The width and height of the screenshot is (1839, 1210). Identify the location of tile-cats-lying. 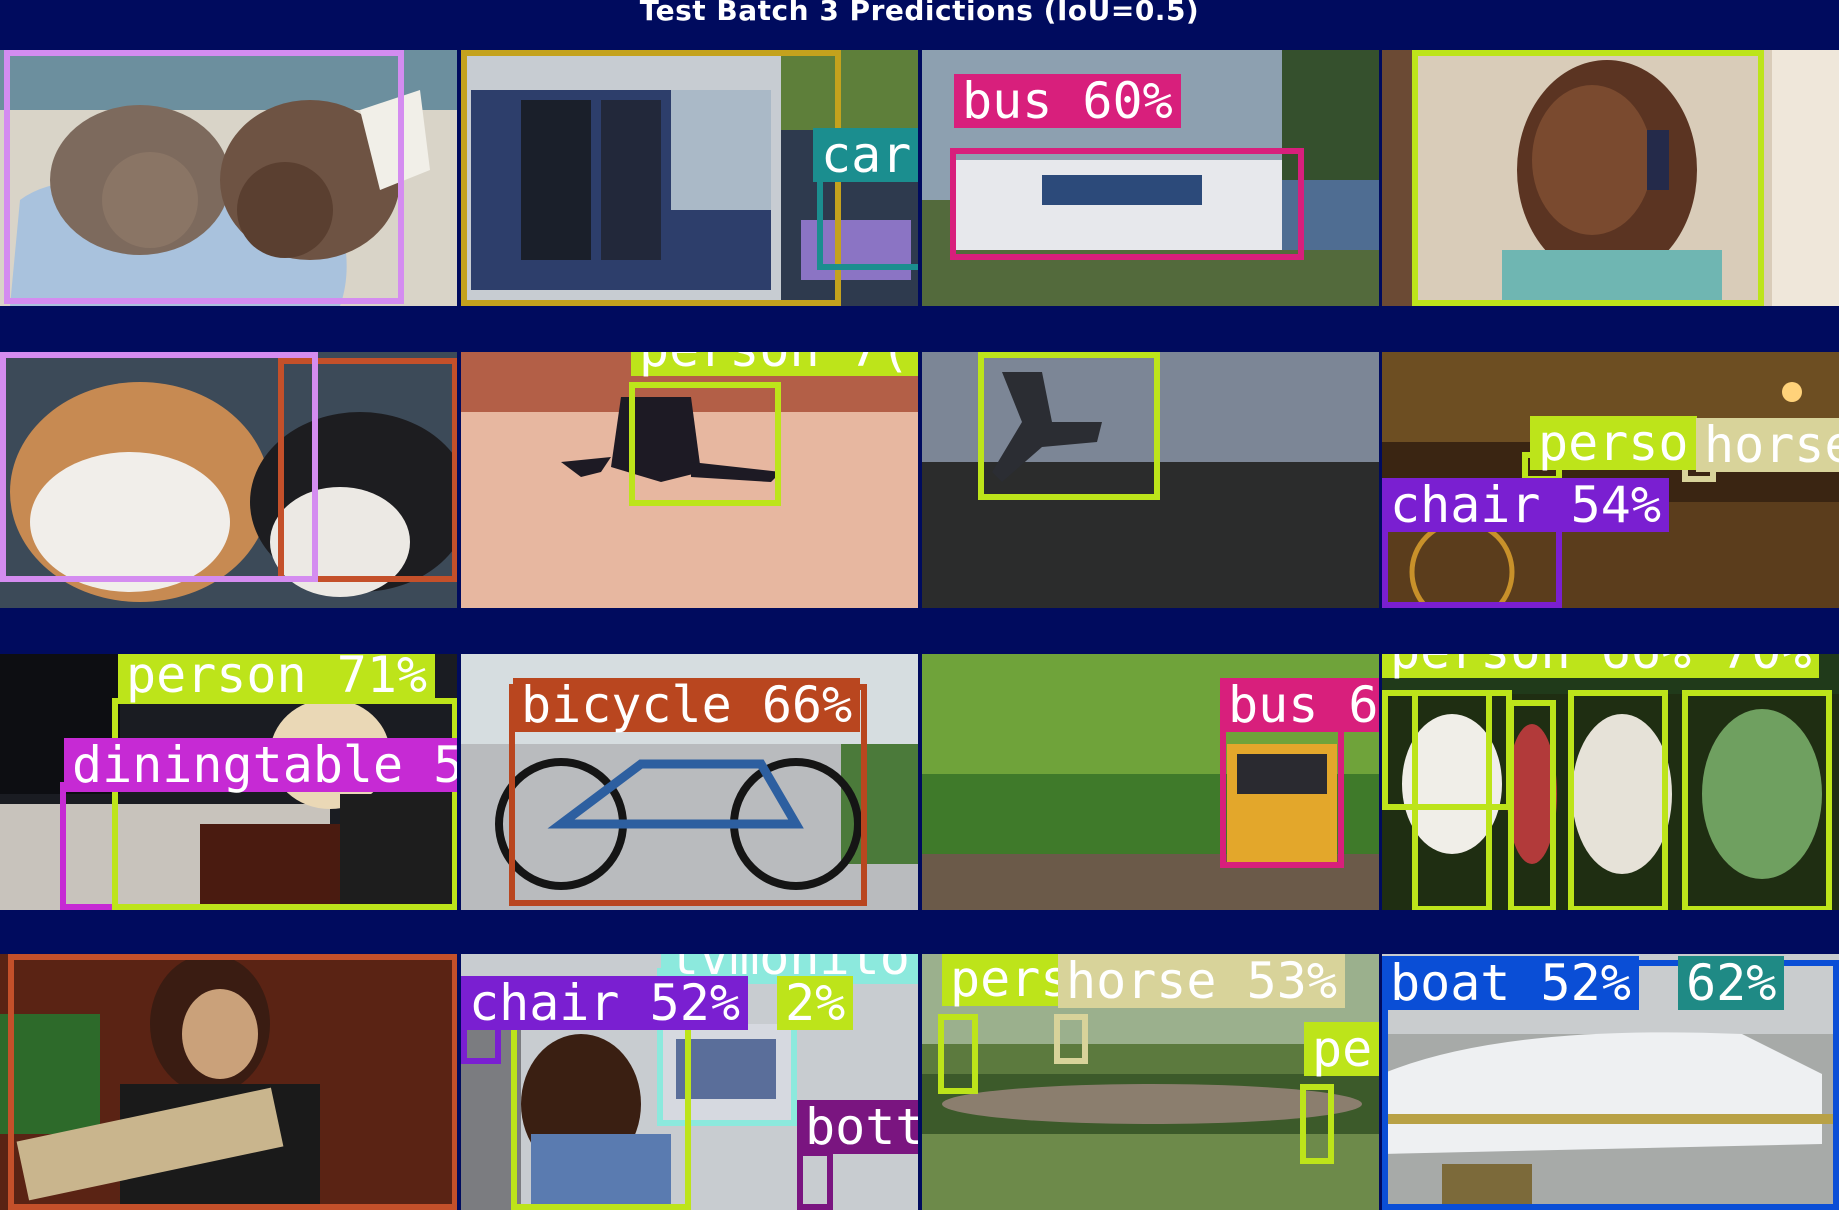
(228, 480).